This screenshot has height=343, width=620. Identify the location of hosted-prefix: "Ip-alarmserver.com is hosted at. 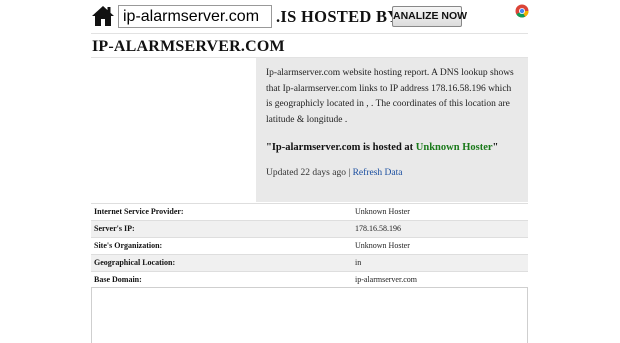
(341, 147).